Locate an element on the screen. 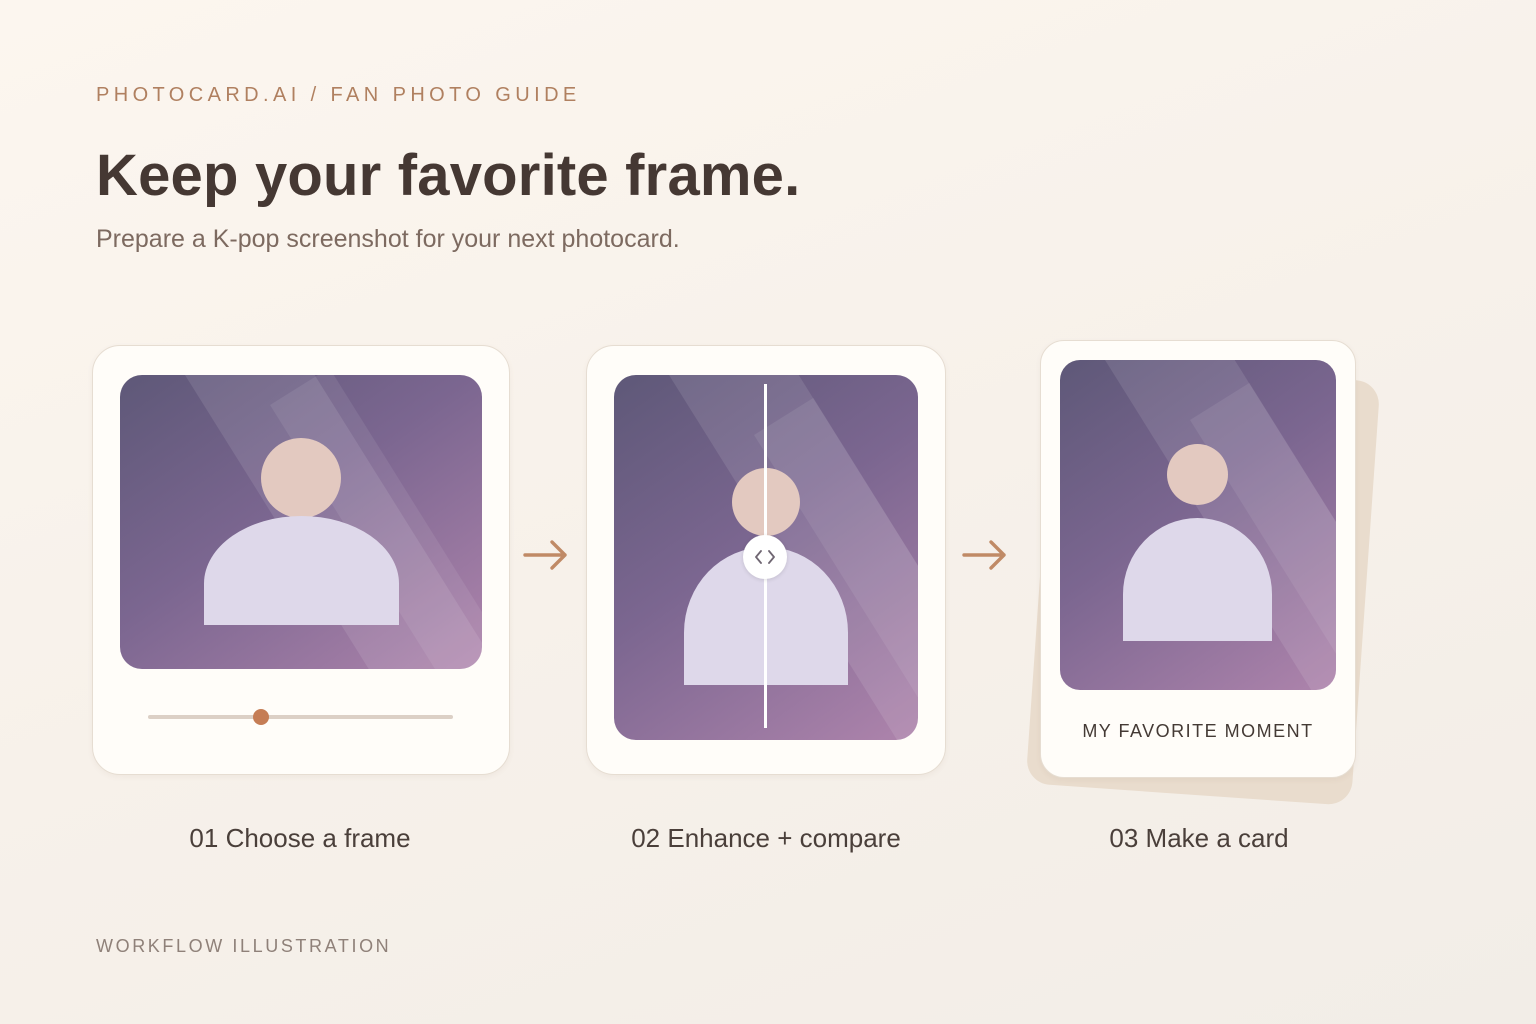  step-3-card: MY FAVORITE MOMENT is located at coordinates (1198, 559).